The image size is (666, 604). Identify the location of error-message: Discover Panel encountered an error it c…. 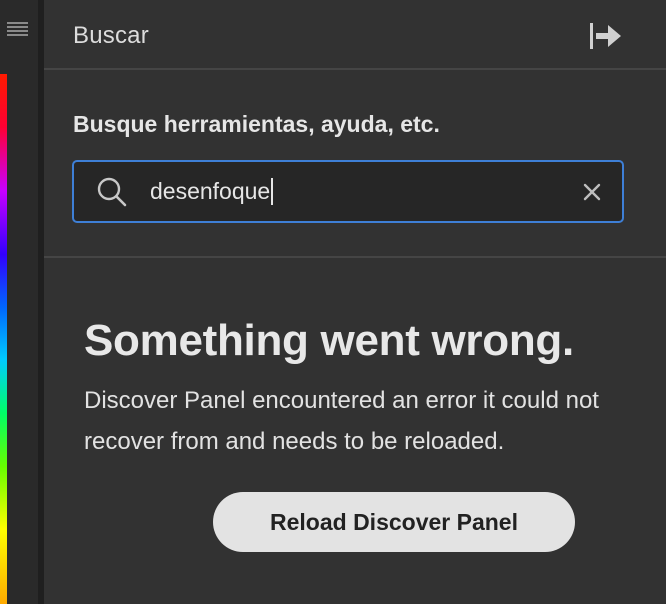
(341, 421).